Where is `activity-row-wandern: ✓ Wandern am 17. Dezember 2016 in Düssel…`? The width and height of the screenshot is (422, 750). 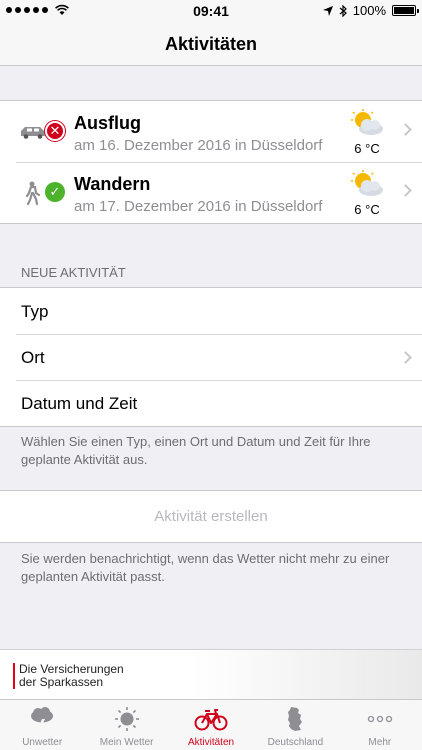 activity-row-wandern: ✓ Wandern am 17. Dezember 2016 in Düssel… is located at coordinates (211, 192).